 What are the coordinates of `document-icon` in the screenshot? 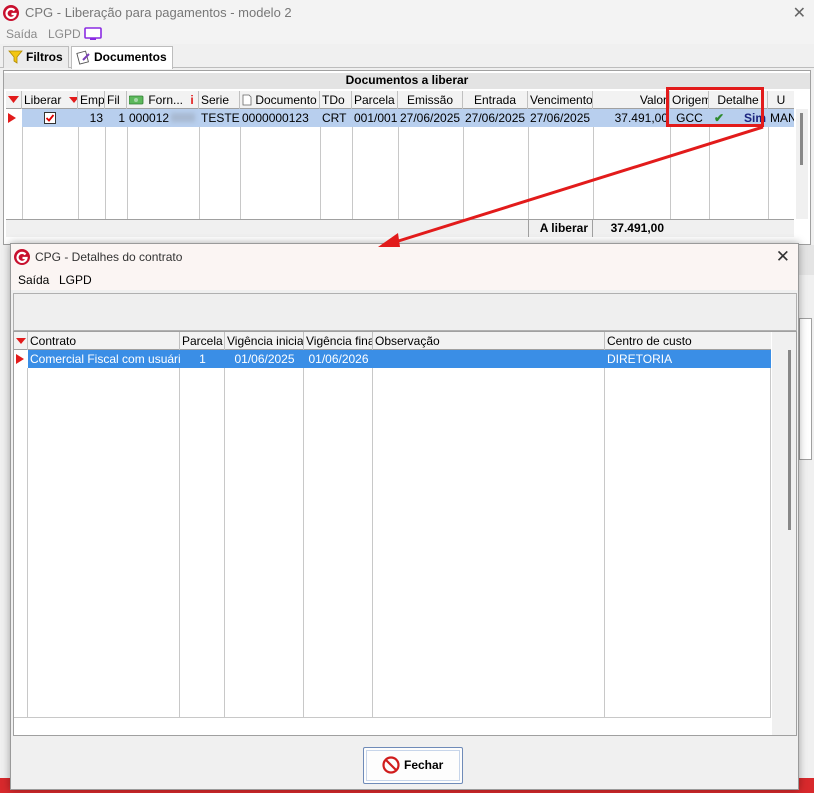 It's located at (247, 100).